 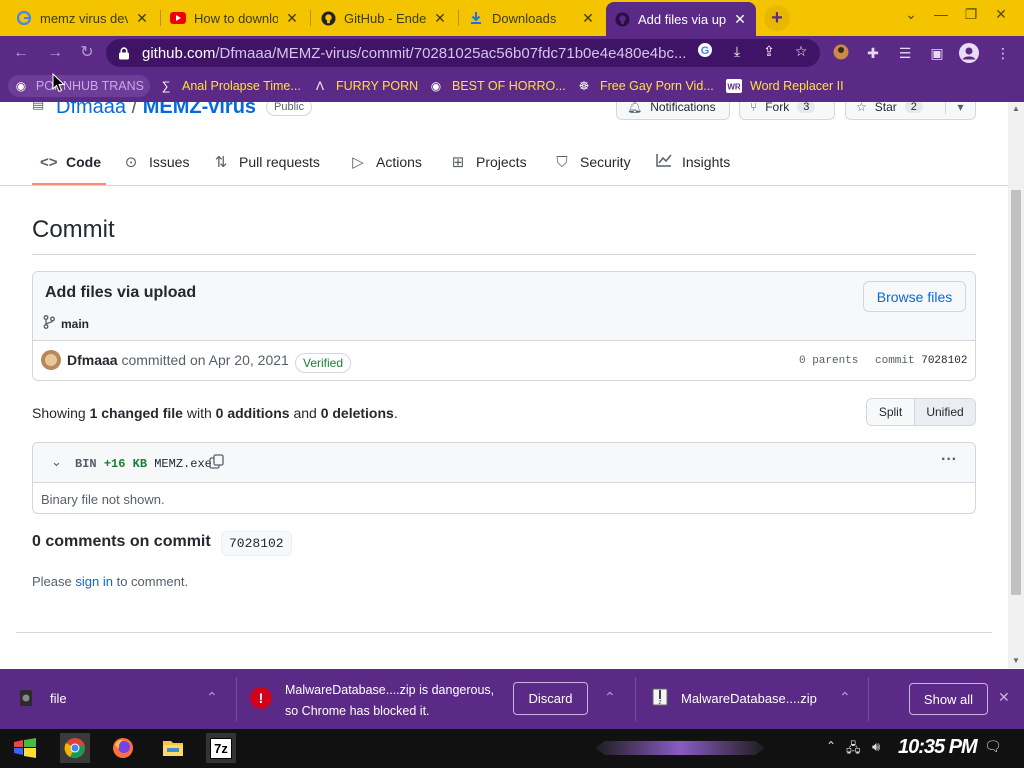 I want to click on sign-in-link: sign in, so click(x=94, y=581).